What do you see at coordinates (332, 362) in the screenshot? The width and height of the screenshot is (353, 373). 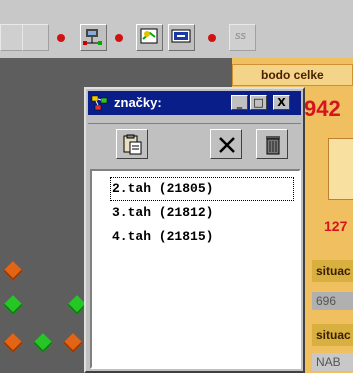 I see `bottom-label: NAB` at bounding box center [332, 362].